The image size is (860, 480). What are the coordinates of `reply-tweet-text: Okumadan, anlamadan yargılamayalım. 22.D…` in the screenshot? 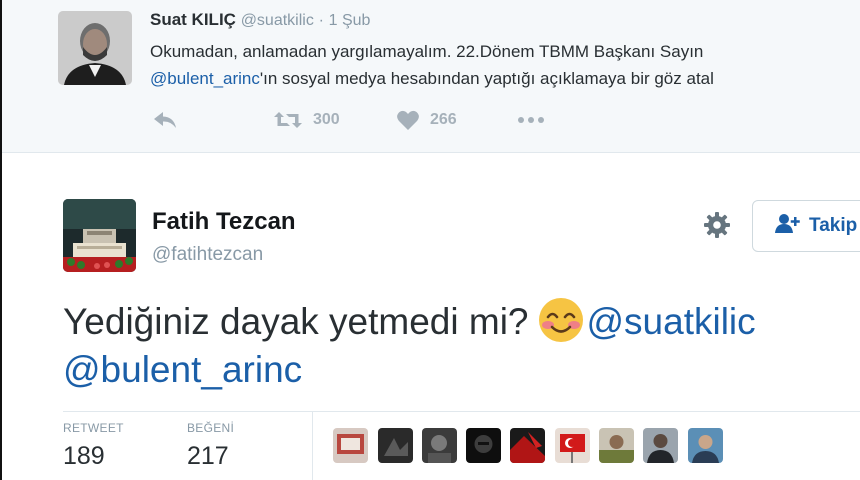 It's located at (505, 65).